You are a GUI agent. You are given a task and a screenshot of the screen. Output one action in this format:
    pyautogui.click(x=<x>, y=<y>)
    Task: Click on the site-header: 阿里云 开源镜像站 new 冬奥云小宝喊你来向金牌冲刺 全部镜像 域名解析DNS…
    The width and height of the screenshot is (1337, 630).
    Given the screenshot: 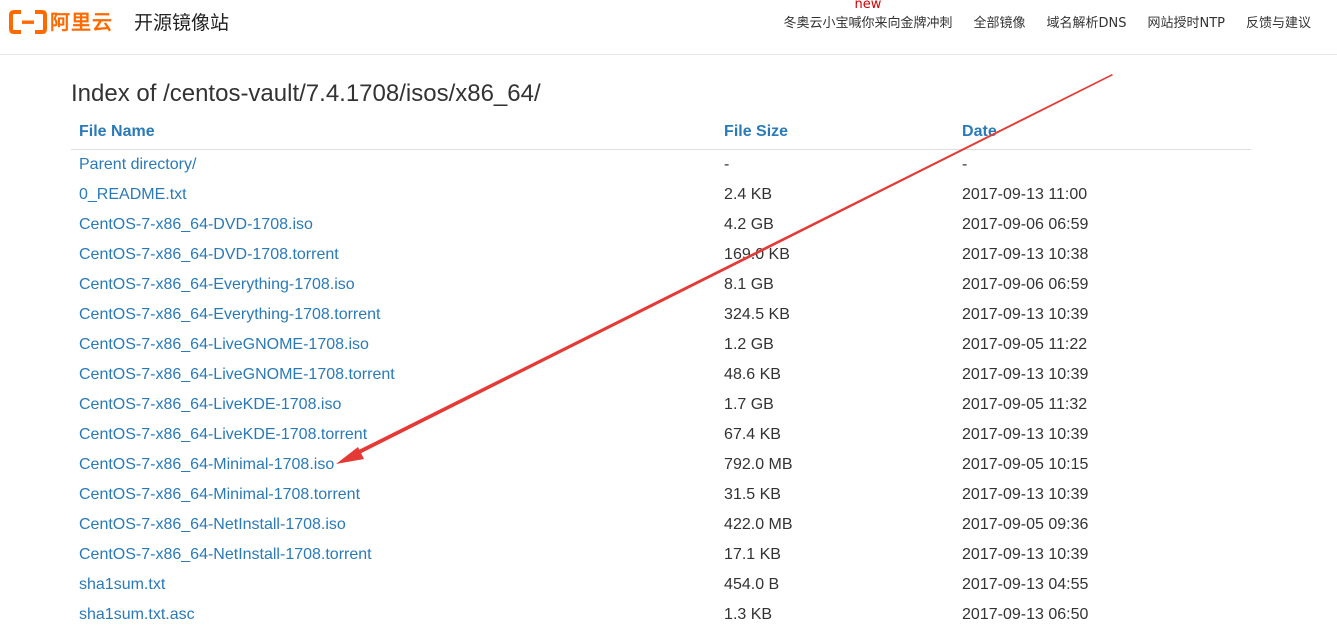 What is the action you would take?
    pyautogui.click(x=668, y=27)
    